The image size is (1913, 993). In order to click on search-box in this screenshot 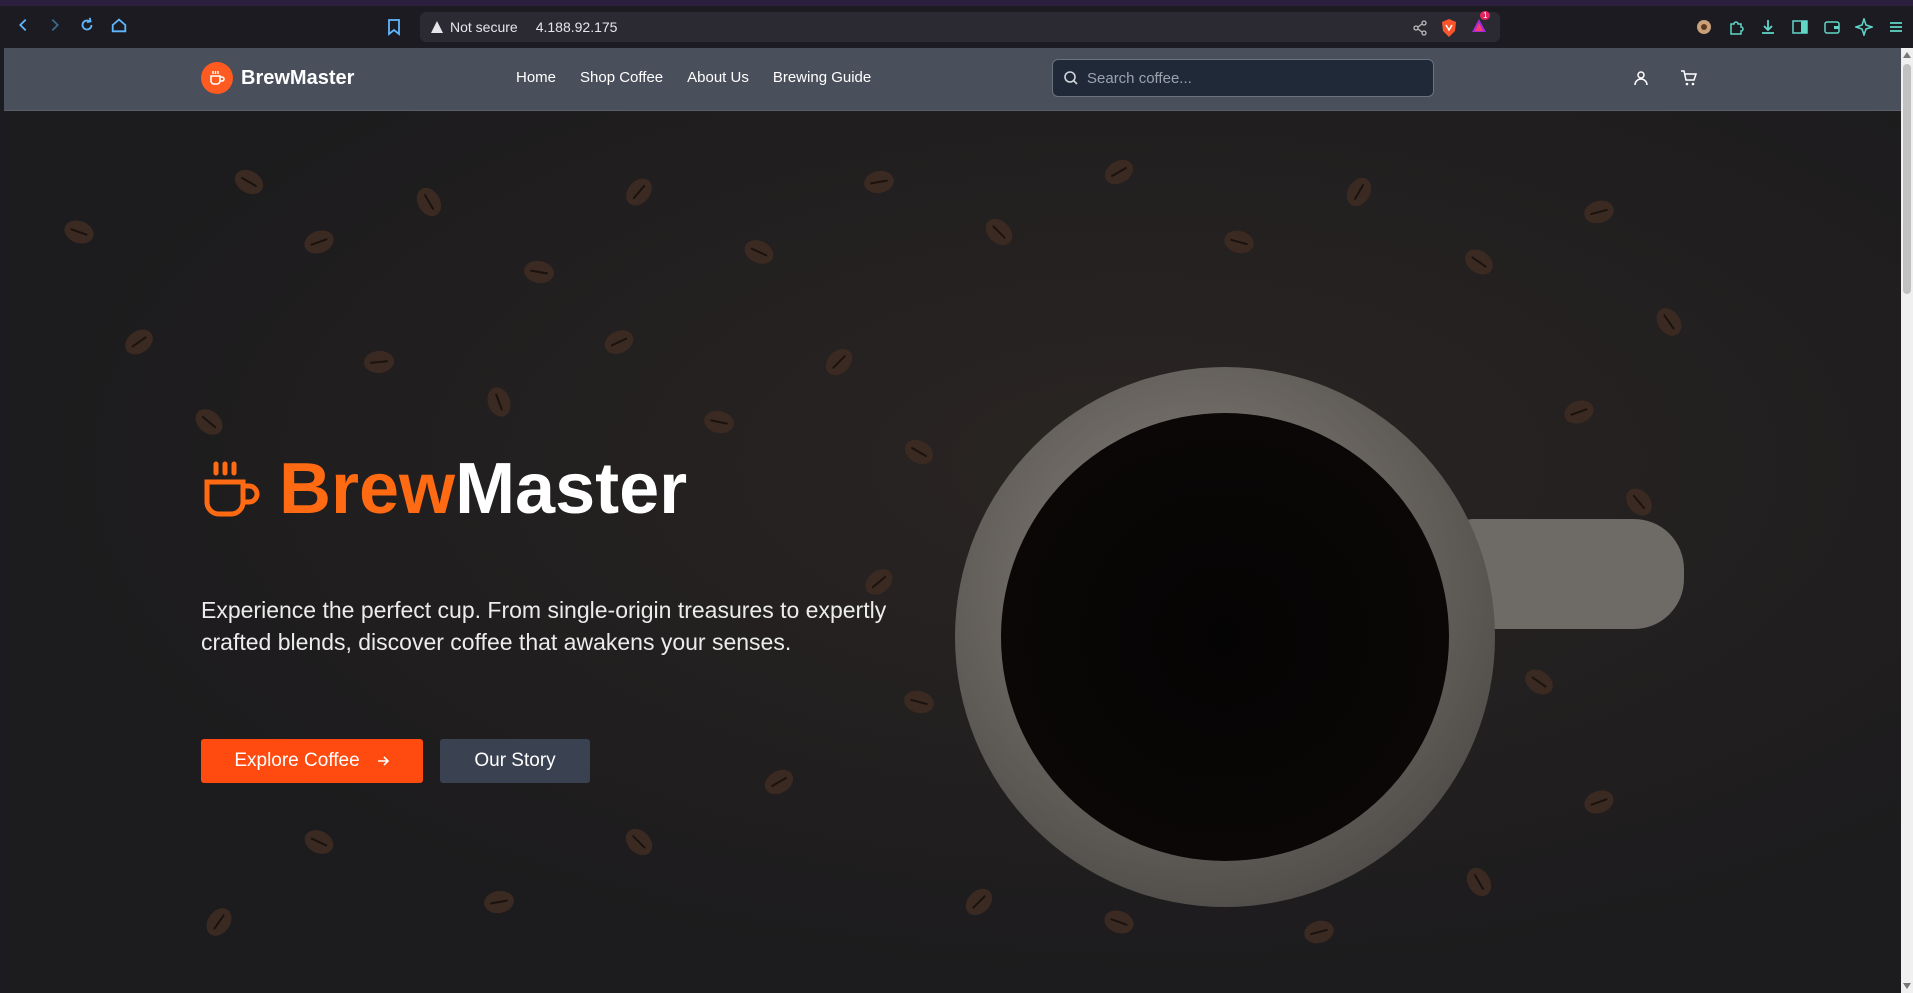, I will do `click(1243, 78)`.